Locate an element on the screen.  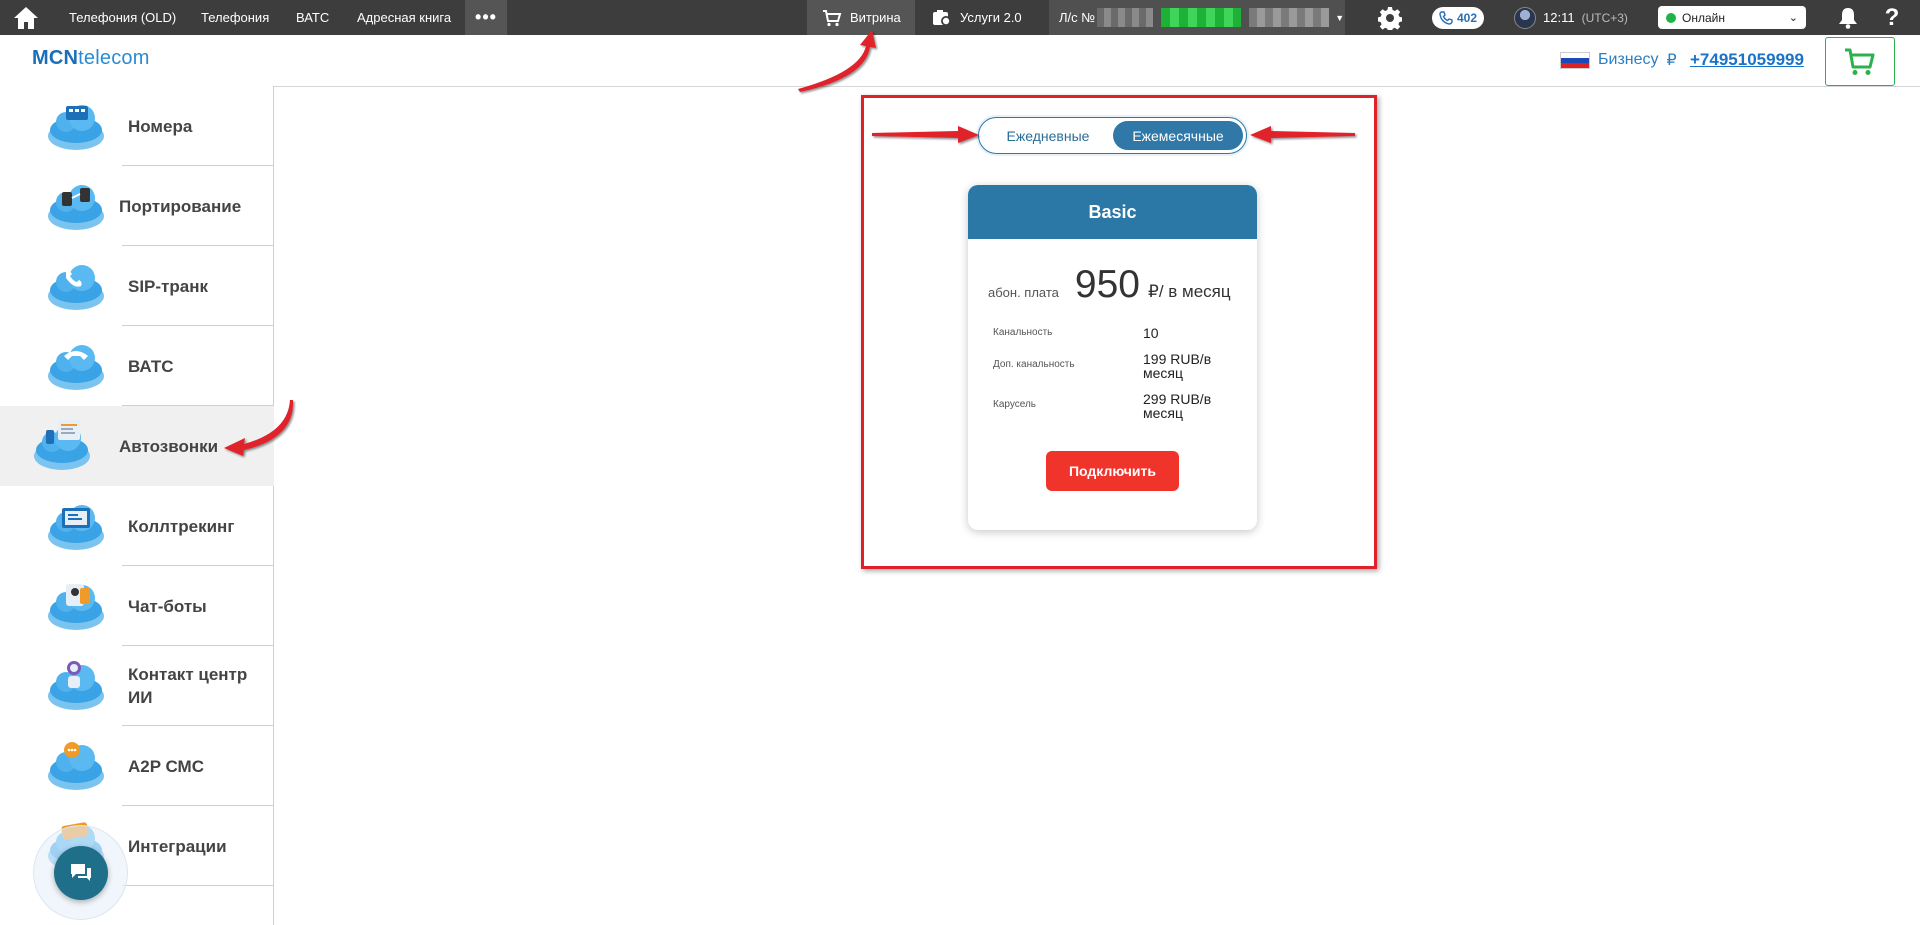
sidebar-item-label: Чат-боты is located at coordinates (167, 606).